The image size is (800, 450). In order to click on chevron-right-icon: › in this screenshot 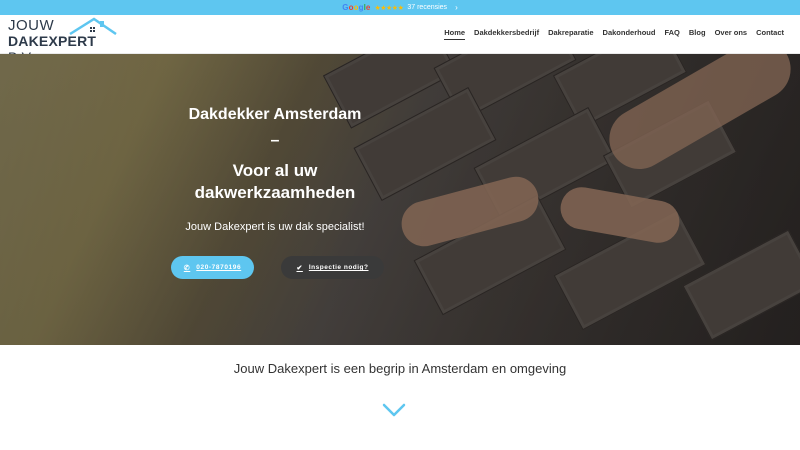, I will do `click(456, 7)`.